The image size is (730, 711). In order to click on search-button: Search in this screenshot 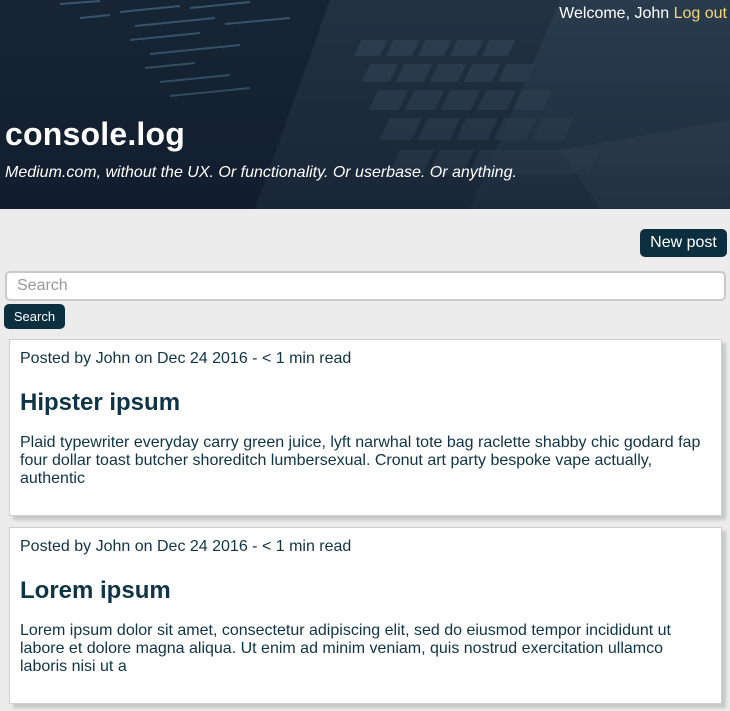, I will do `click(34, 316)`.